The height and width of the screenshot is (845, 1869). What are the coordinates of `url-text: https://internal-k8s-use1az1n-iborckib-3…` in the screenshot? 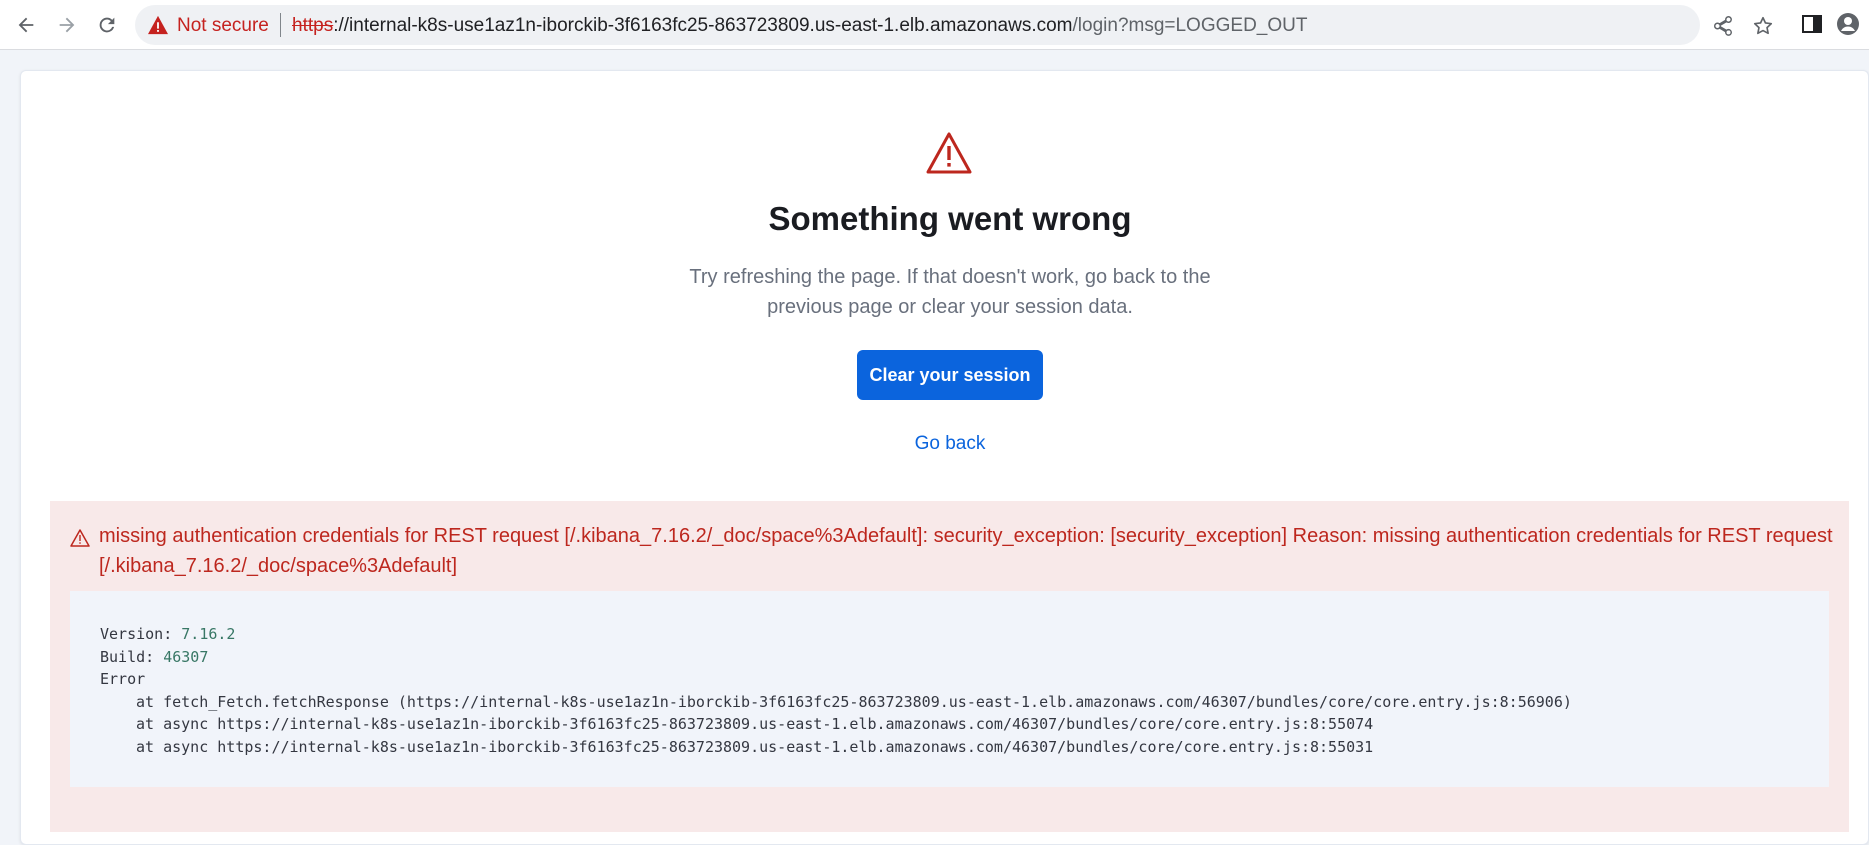 It's located at (799, 26).